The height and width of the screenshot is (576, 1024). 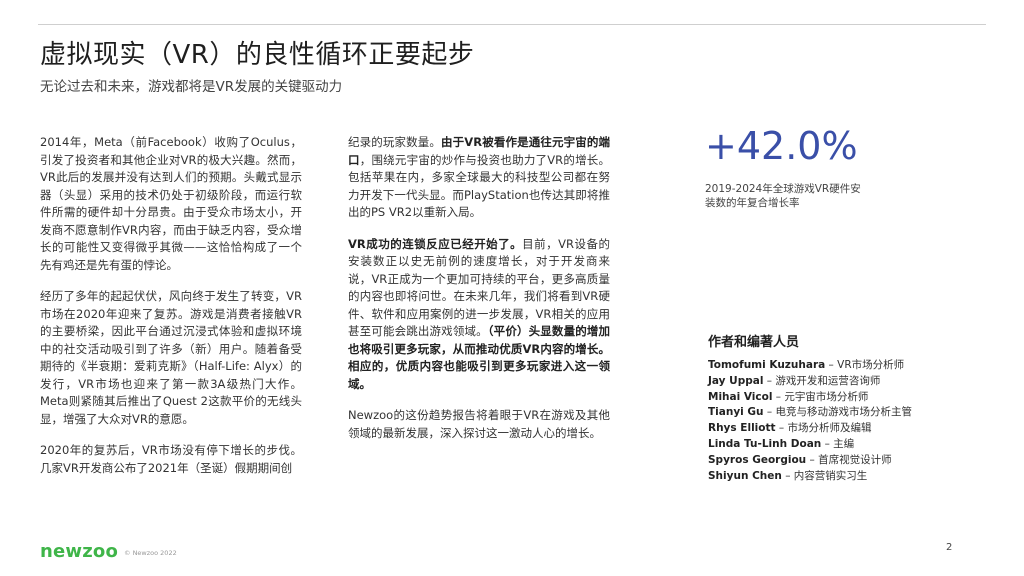 I want to click on author-name: Jay Uppal, so click(x=736, y=380).